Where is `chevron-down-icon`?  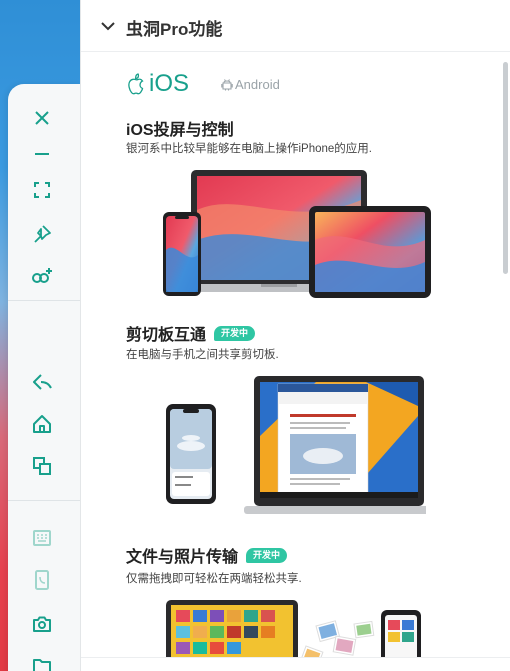
chevron-down-icon is located at coordinates (108, 26).